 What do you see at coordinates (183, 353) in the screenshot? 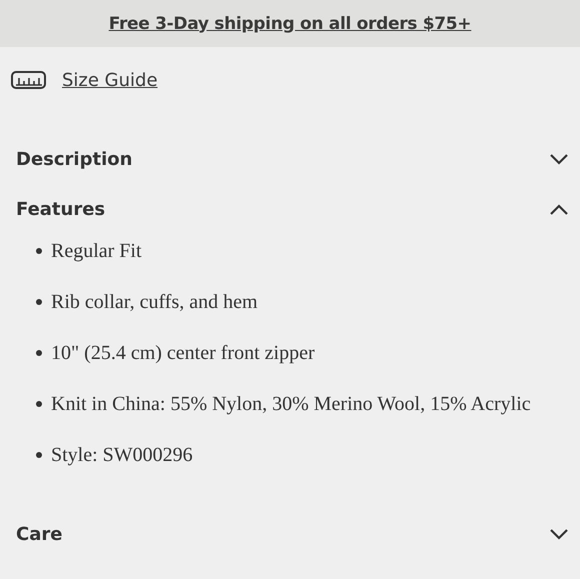
I see `feature-text: 10" (25.4 cm) center front zipper` at bounding box center [183, 353].